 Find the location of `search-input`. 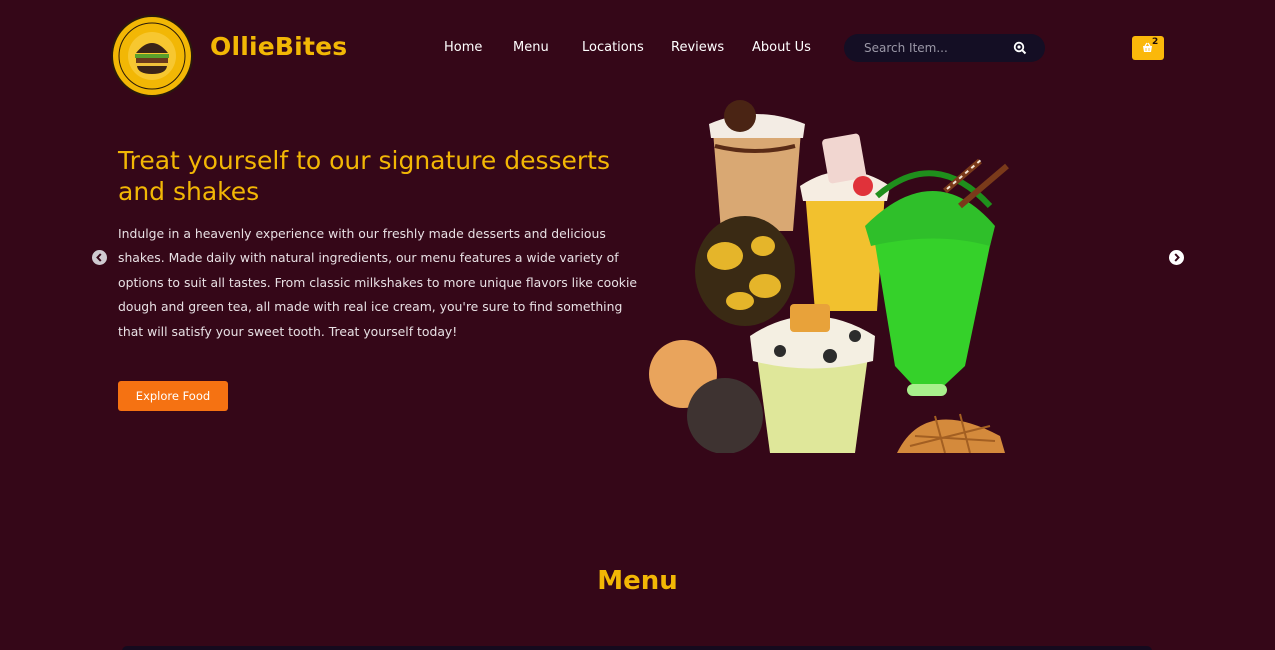

search-input is located at coordinates (926, 48).